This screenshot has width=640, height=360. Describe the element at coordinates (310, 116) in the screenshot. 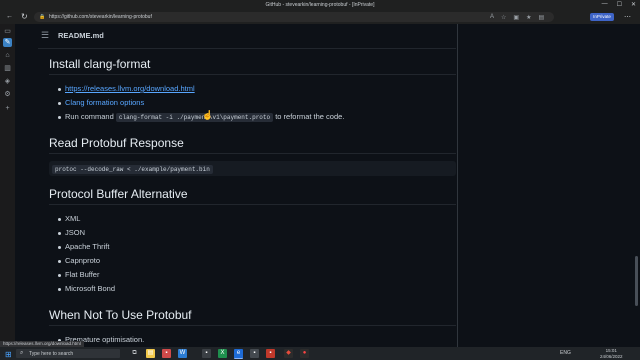

I see `run-command-suffix: to reformat the code.` at that location.